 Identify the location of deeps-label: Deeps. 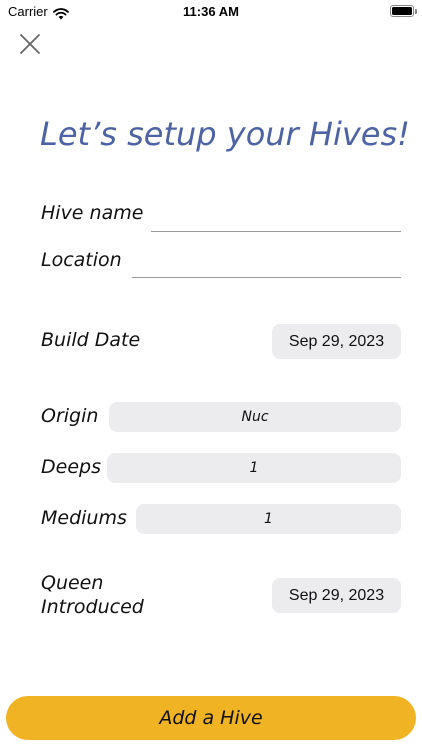
(71, 467).